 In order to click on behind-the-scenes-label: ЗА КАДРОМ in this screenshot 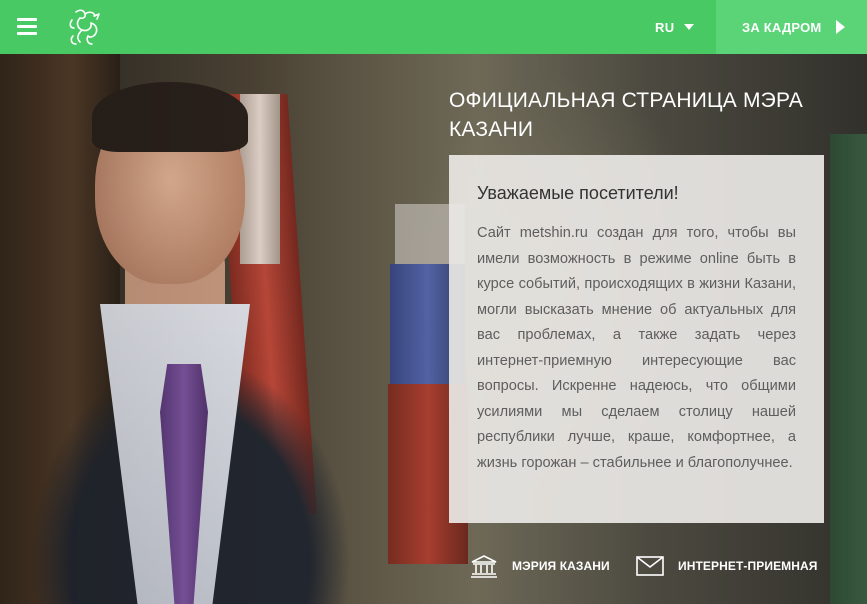, I will do `click(782, 27)`.